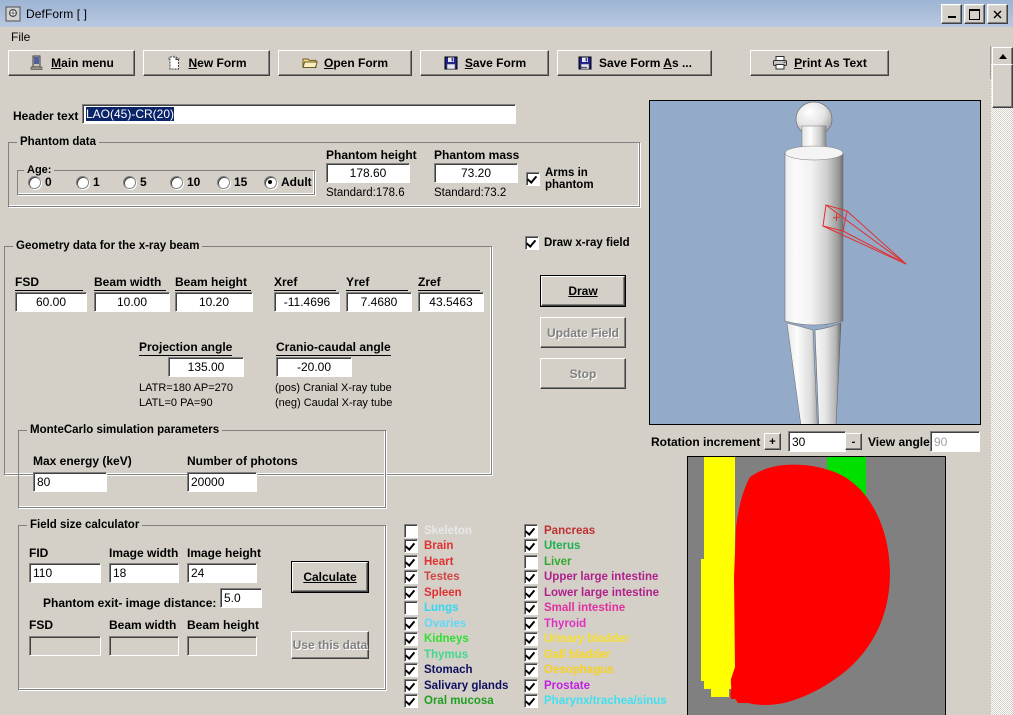  I want to click on arms-in-phantom-checkbox: Arms in phantom, so click(582, 179).